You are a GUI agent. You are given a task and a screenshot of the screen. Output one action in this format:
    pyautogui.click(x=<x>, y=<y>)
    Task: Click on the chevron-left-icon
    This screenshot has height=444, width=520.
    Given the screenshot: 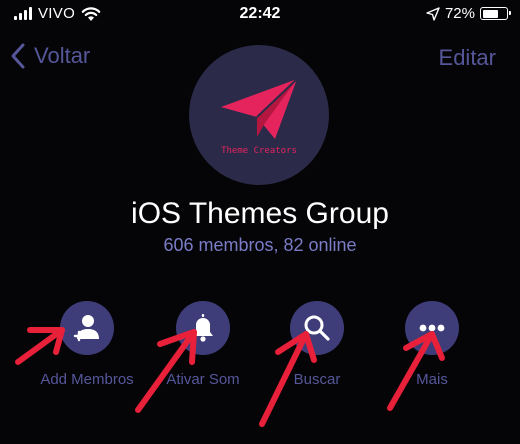 What is the action you would take?
    pyautogui.click(x=18, y=56)
    